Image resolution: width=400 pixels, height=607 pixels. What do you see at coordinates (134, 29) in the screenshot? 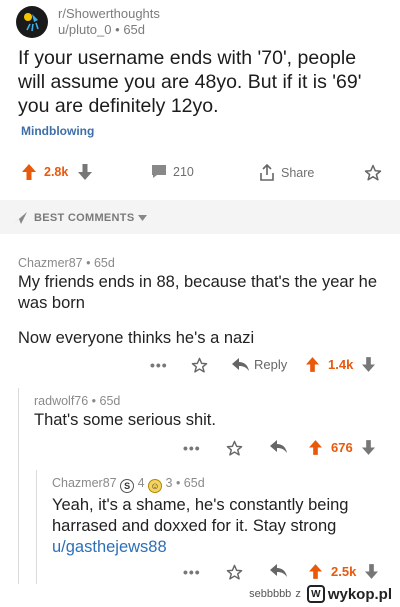
I see `post-age: 65d` at bounding box center [134, 29].